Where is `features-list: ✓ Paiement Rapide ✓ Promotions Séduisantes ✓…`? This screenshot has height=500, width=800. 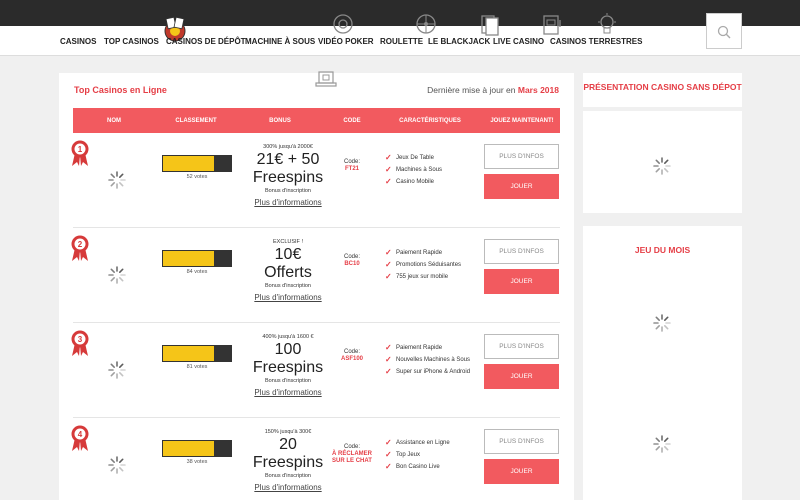
features-list: ✓ Paiement Rapide ✓ Promotions Séduisantes ✓… is located at coordinates (435, 267).